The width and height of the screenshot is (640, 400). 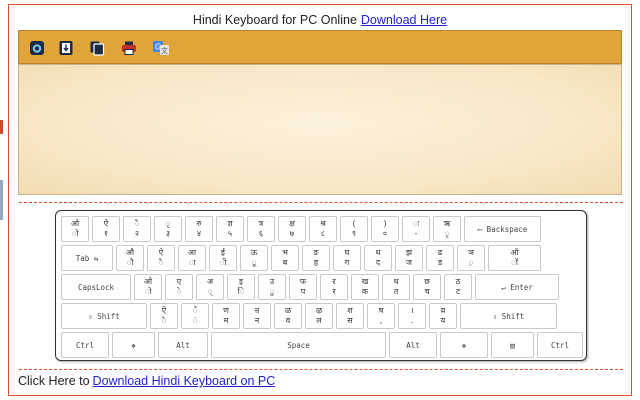 I want to click on page-edge, so click(x=2, y=200).